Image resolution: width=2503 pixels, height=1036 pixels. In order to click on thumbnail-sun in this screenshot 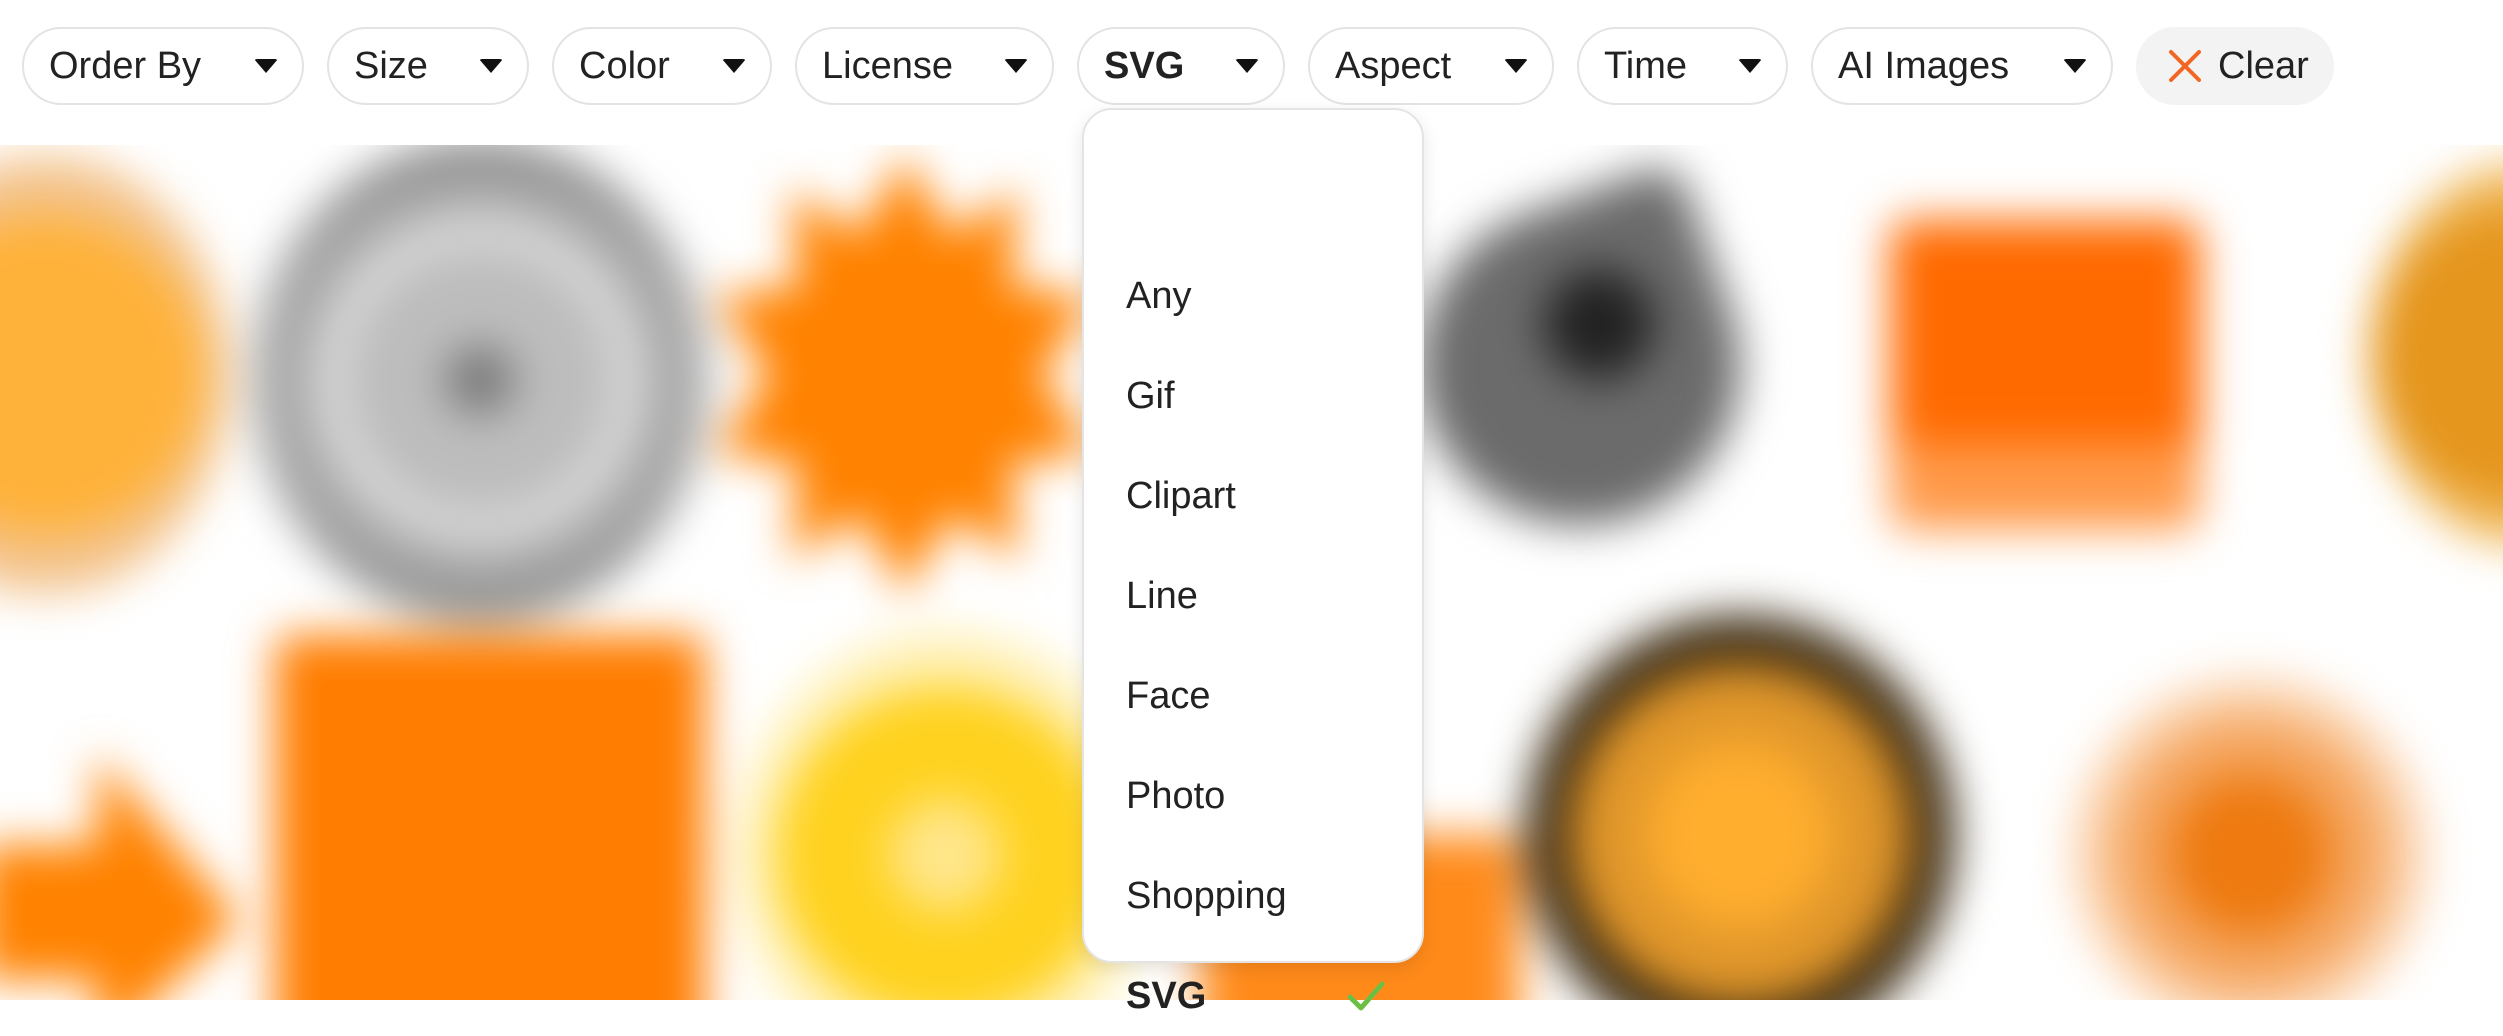, I will do `click(1740, 807)`.